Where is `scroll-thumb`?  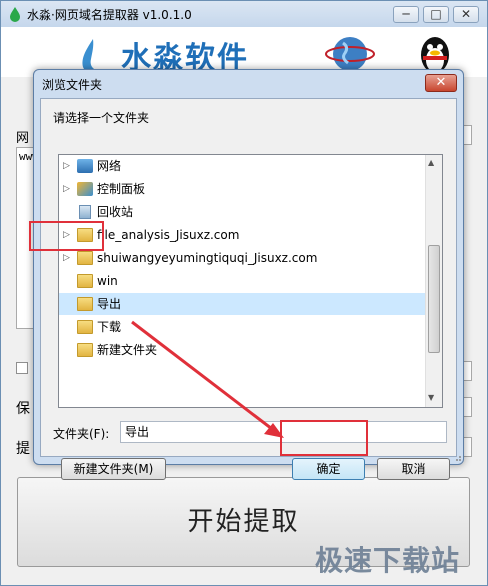 scroll-thumb is located at coordinates (434, 299).